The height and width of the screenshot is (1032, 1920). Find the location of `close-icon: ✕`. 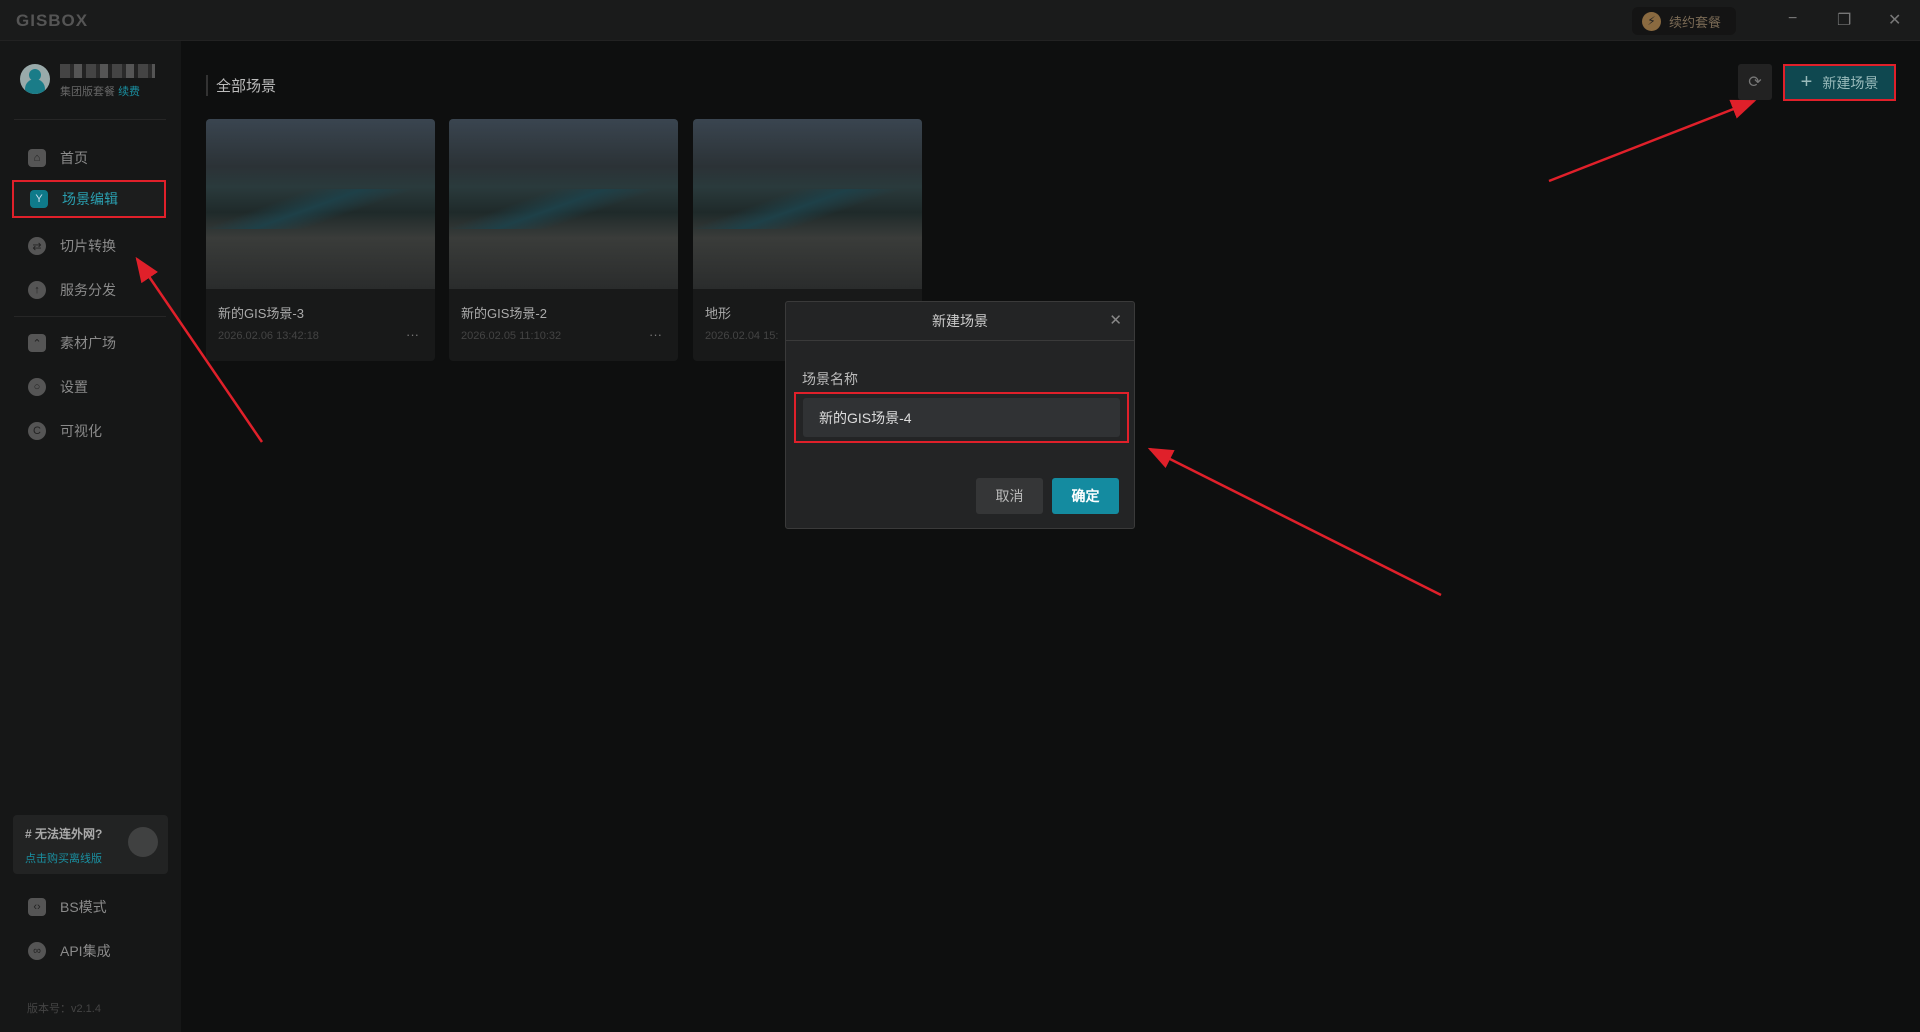

close-icon: ✕ is located at coordinates (1115, 320).